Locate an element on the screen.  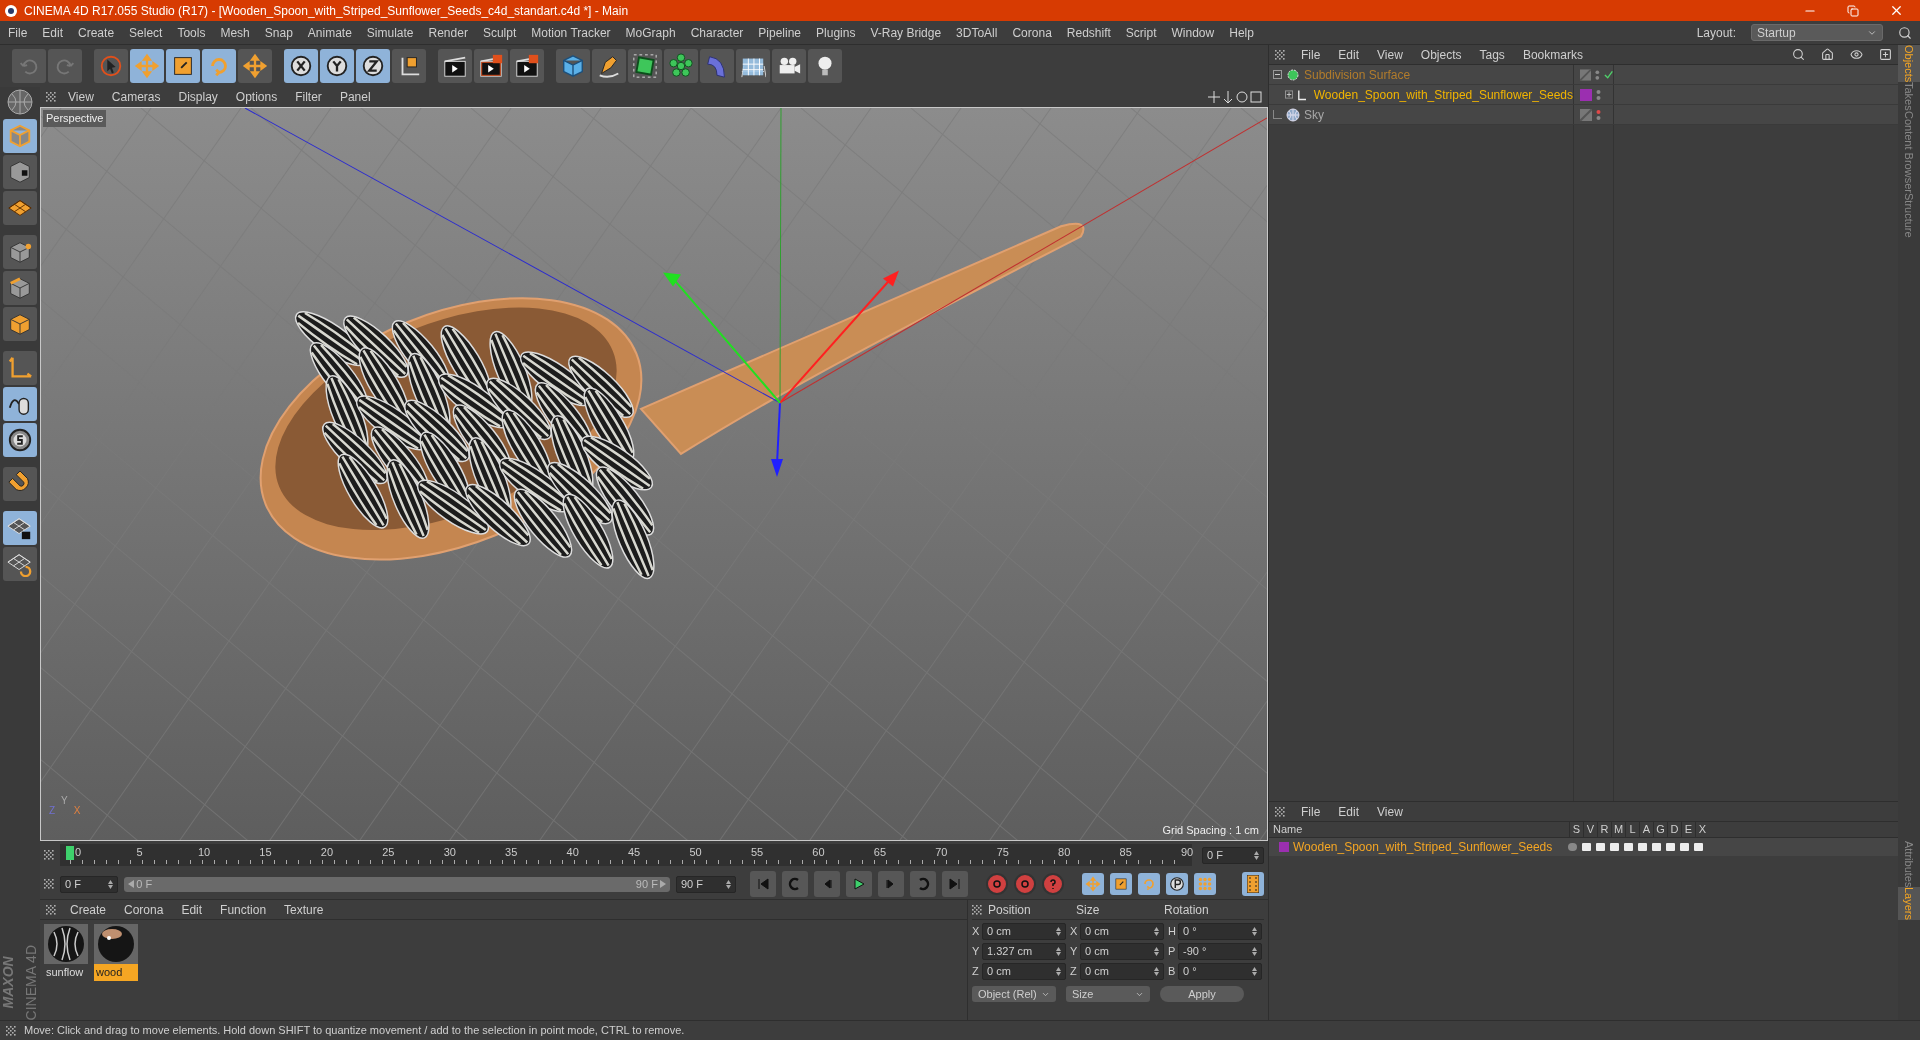
menu-item: Edit is located at coordinates (53, 32).